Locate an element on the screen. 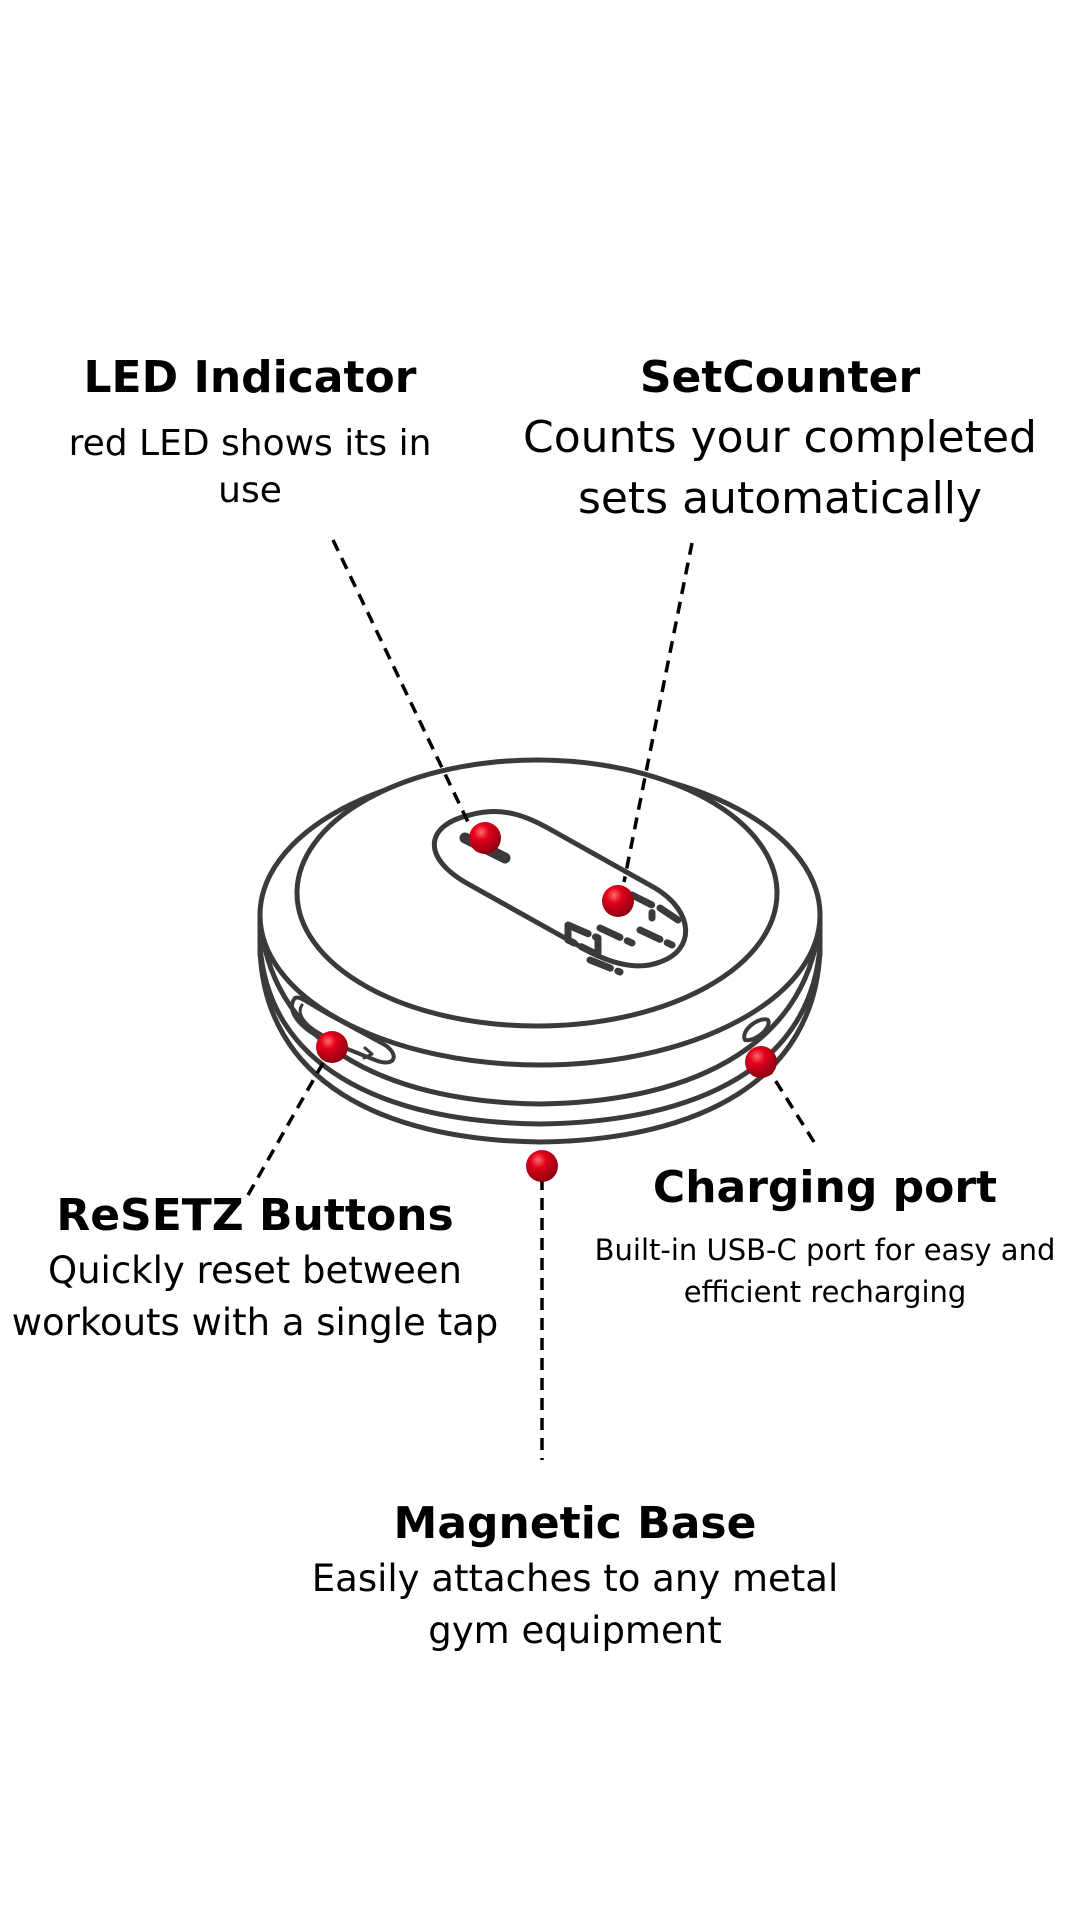  leader-line-led is located at coordinates (400, 681).